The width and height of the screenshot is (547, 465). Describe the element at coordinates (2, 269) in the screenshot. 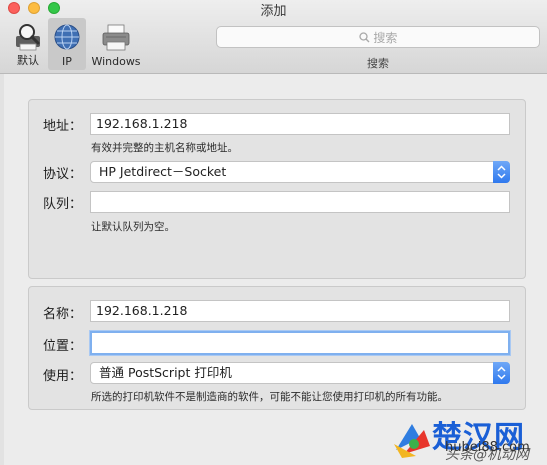

I see `window-edge` at that location.